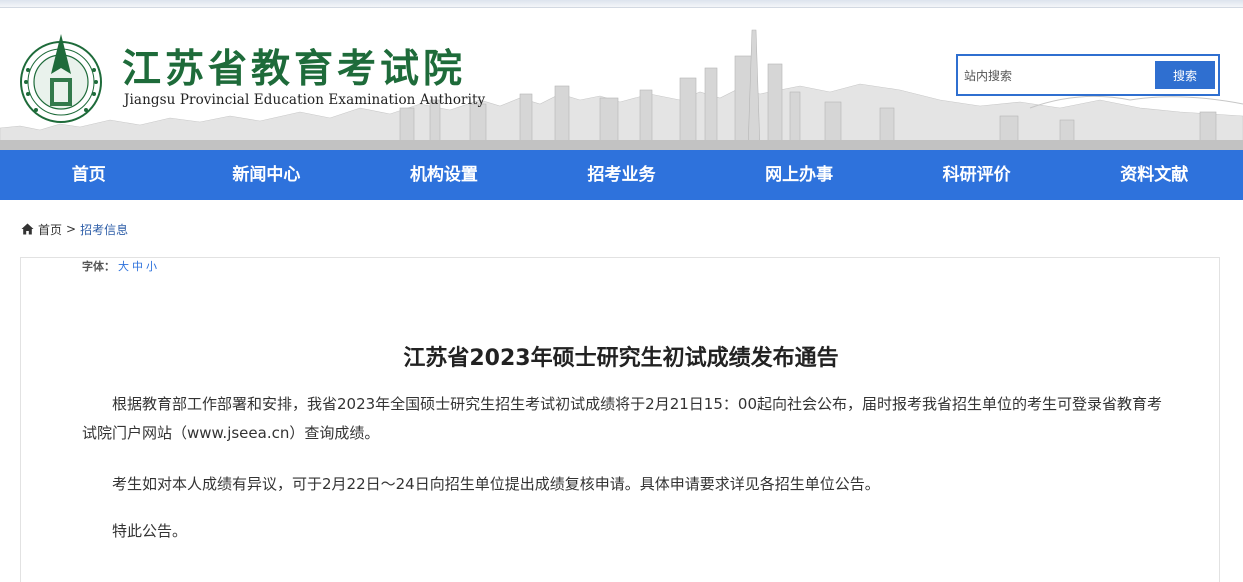 This screenshot has height=582, width=1243. I want to click on main-nav: 首页 新闻中心 机构设置 招考业务 网上办事 科研评价 资料文献, so click(621, 175).